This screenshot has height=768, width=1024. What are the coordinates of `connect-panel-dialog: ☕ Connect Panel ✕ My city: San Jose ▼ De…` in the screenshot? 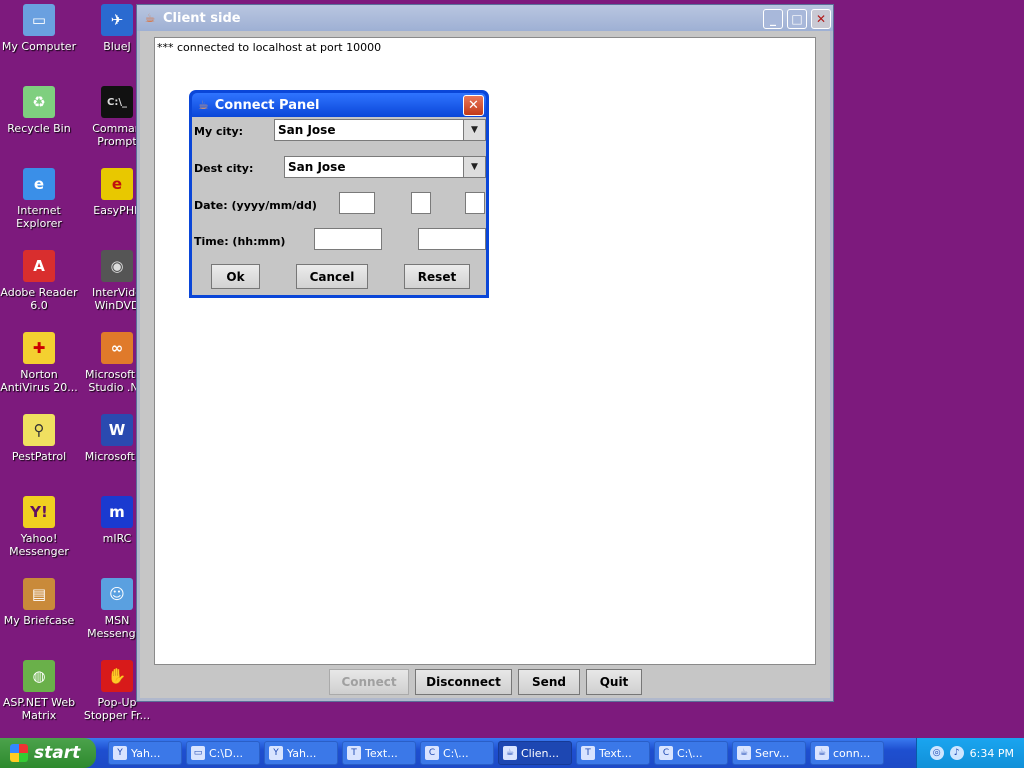 It's located at (339, 194).